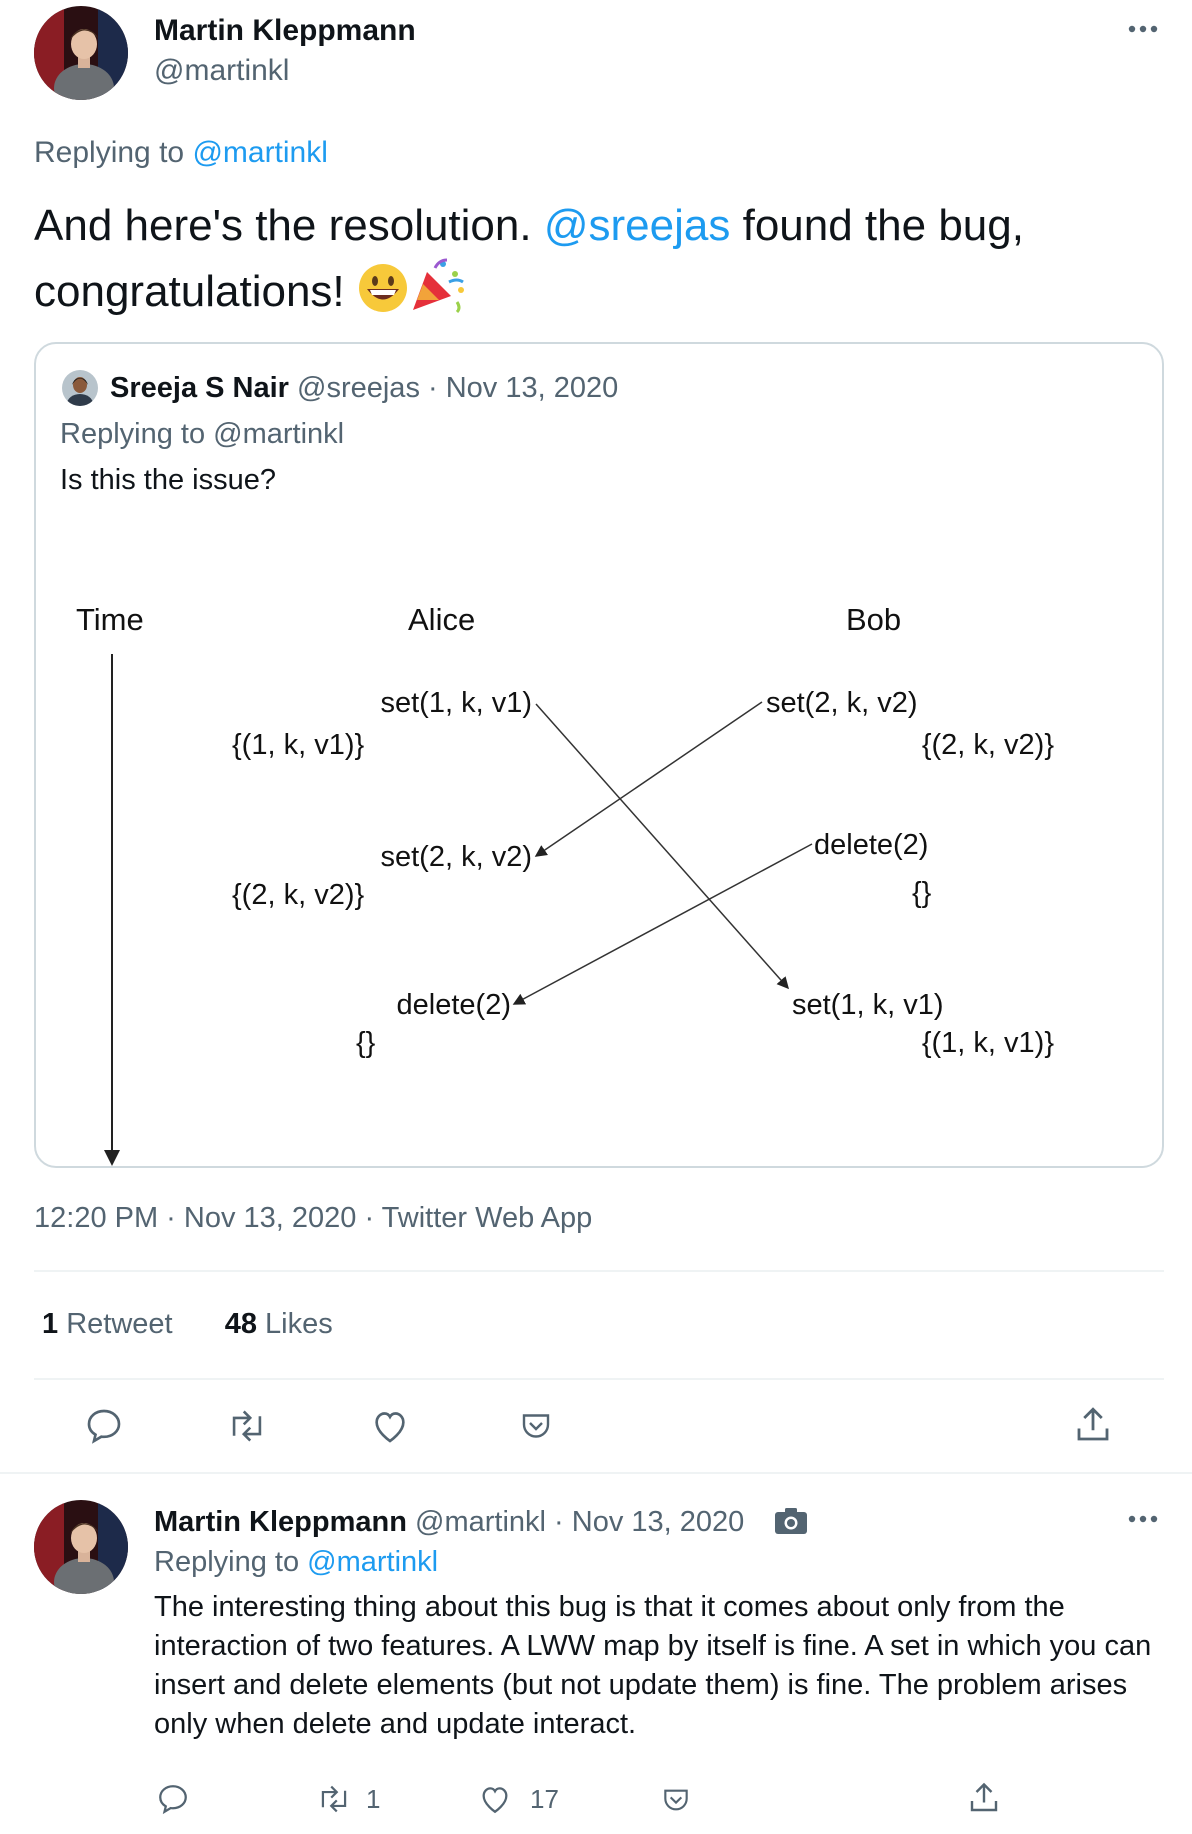 This screenshot has width=1192, height=1834. Describe the element at coordinates (296, 1562) in the screenshot. I see `reply-replying-to: Replying to @martinkl` at that location.